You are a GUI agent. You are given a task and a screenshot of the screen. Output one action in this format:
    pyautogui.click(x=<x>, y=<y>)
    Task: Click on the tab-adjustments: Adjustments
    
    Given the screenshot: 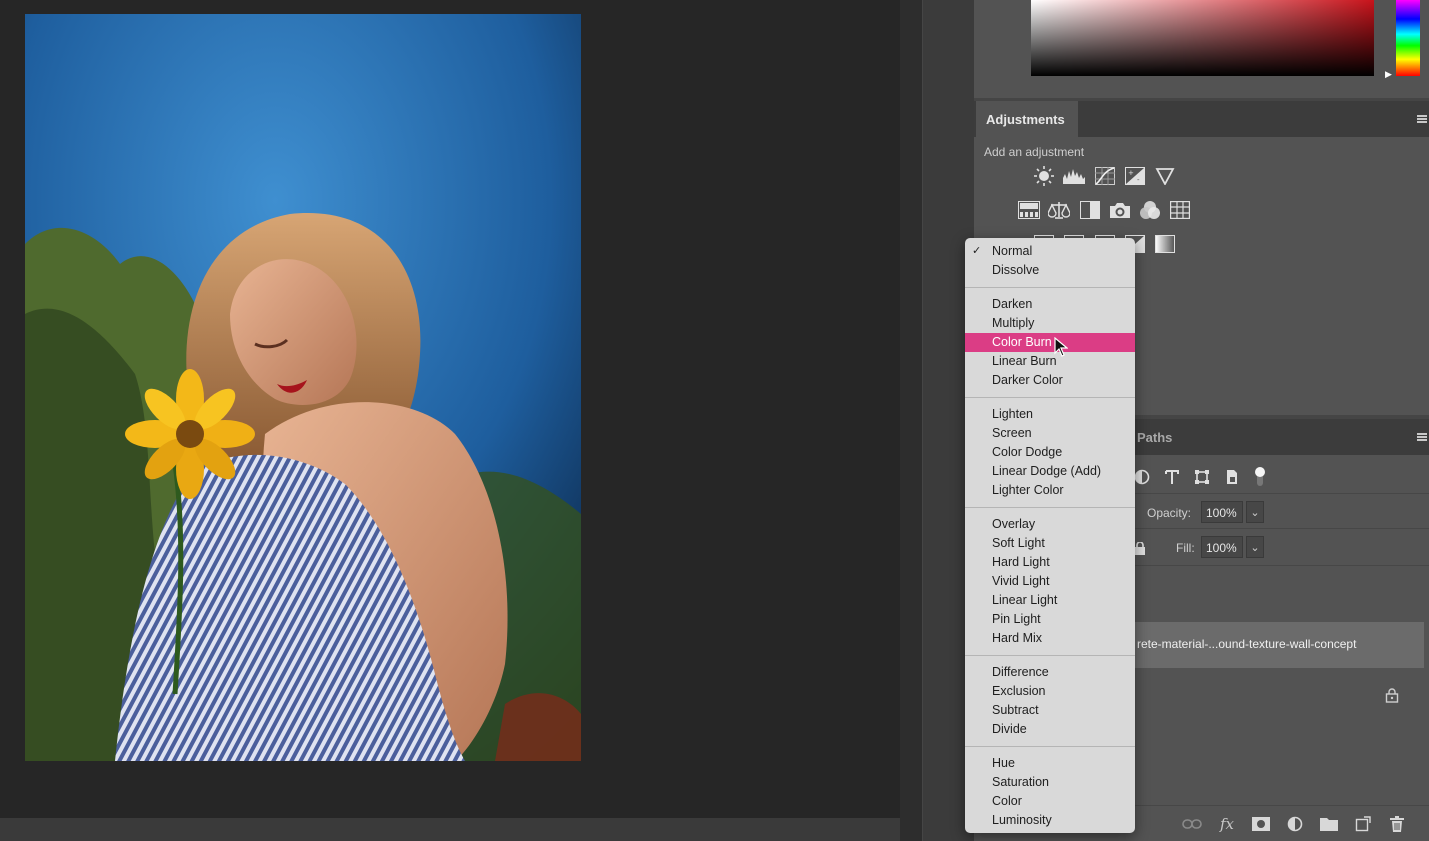 What is the action you would take?
    pyautogui.click(x=1027, y=119)
    